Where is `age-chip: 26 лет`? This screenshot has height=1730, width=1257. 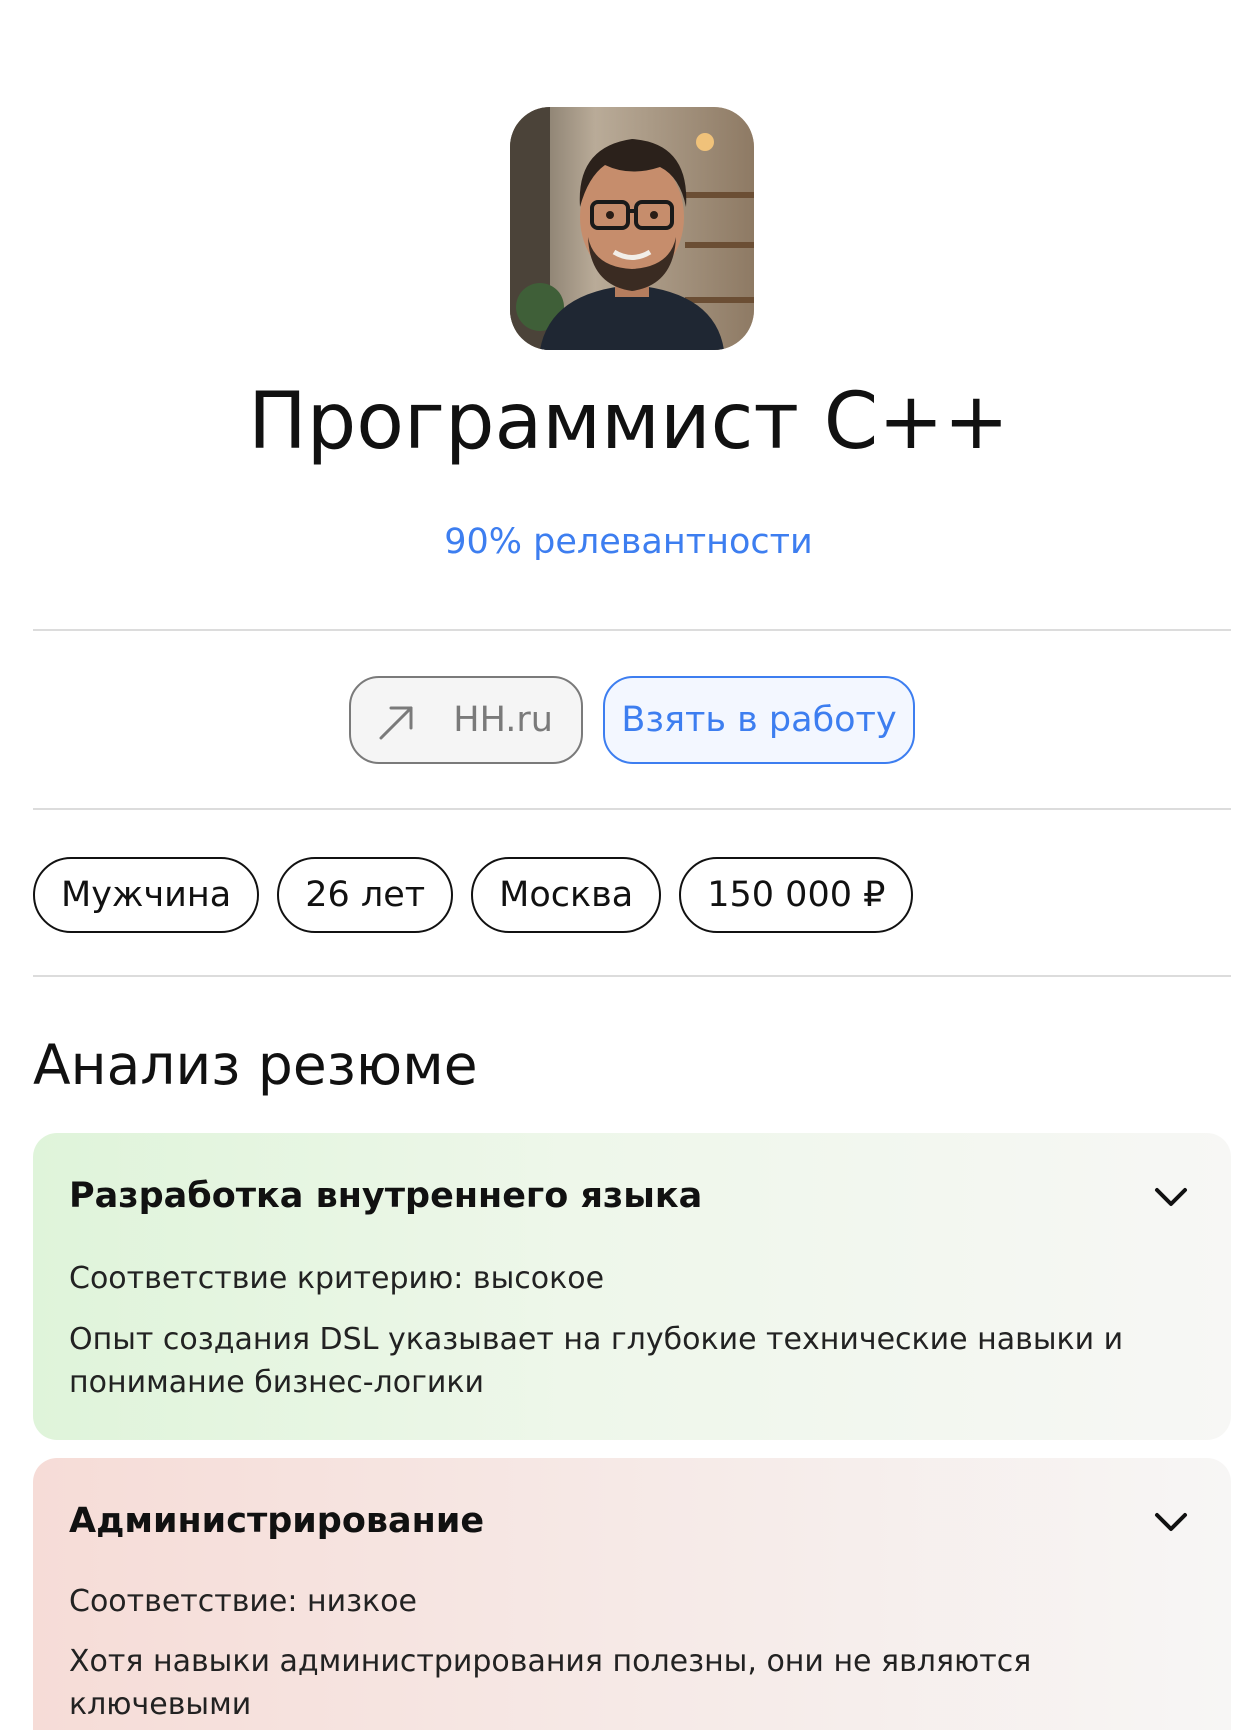
age-chip: 26 лет is located at coordinates (365, 895).